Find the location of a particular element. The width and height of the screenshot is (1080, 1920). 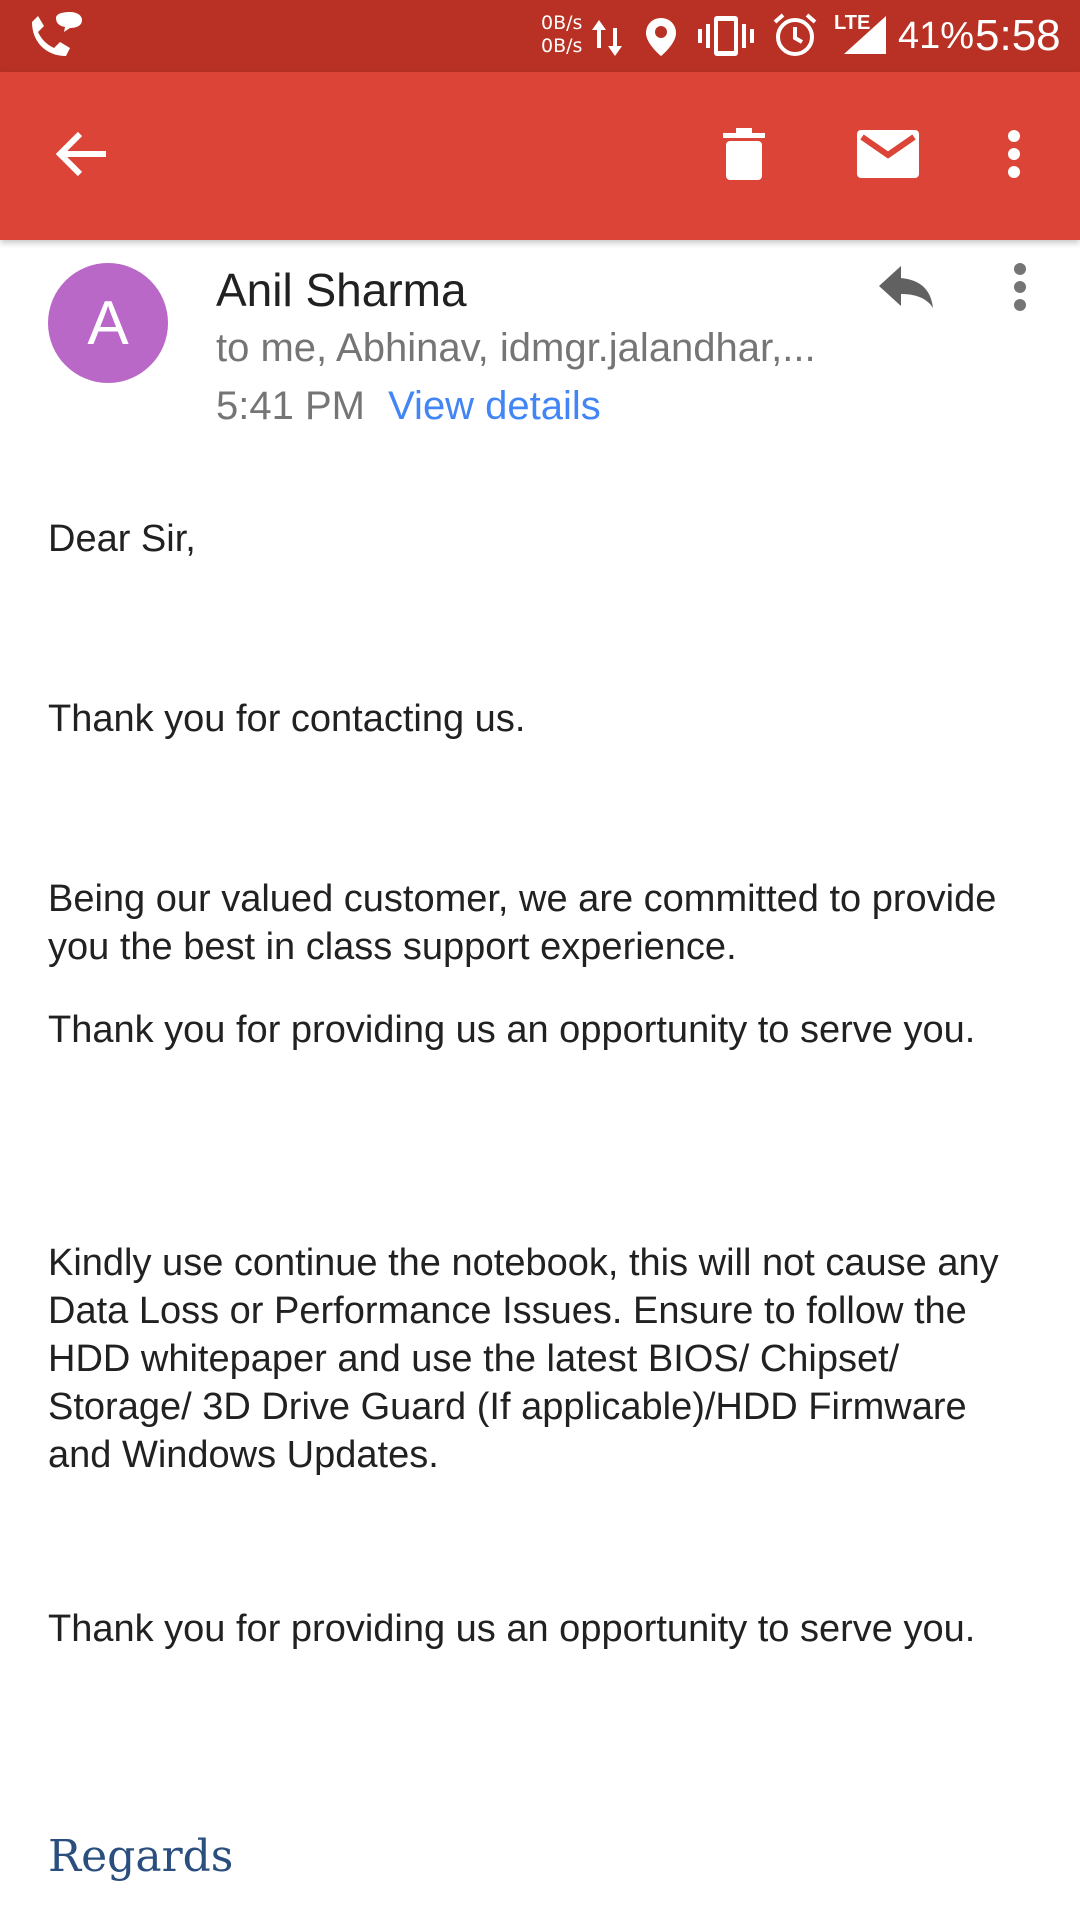

network-speed: 0B/s 0B/s is located at coordinates (561, 35).